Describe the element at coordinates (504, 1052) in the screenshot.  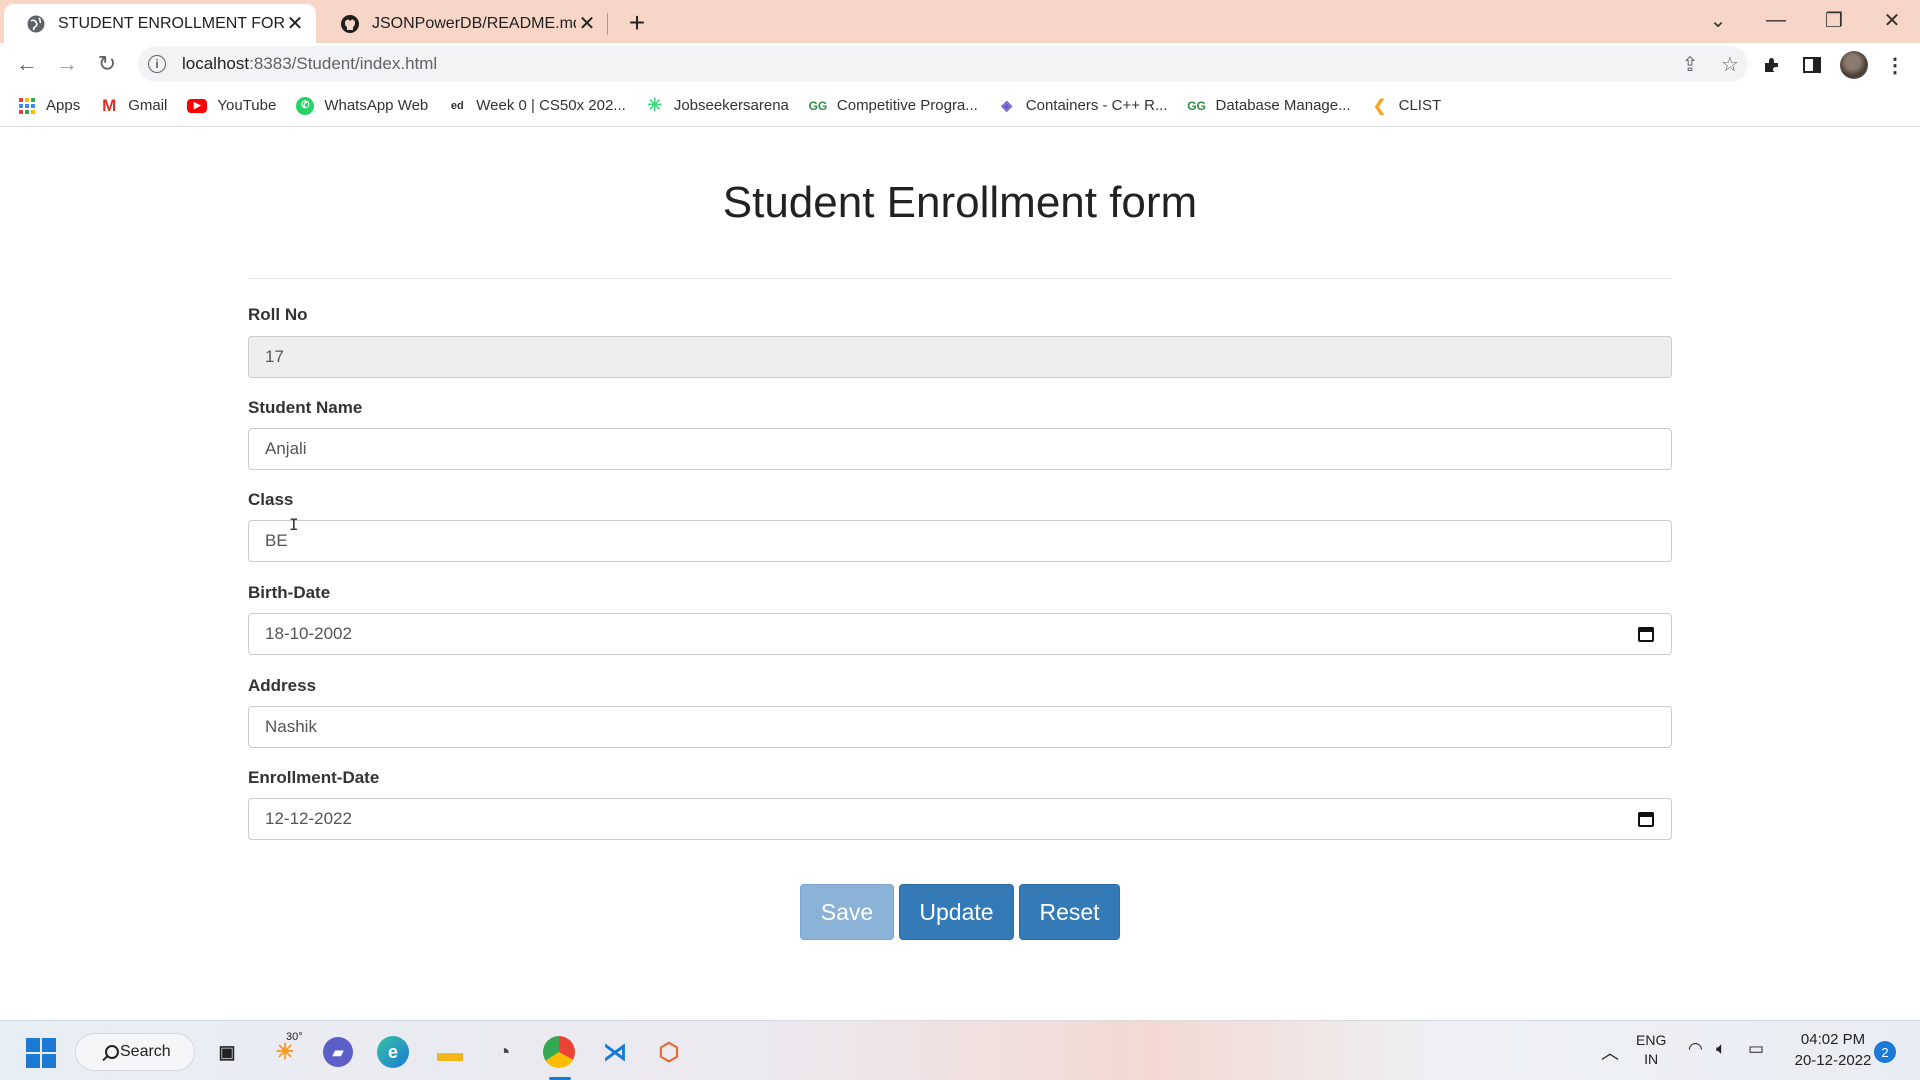
I see `clock-app-icon: ◔` at that location.